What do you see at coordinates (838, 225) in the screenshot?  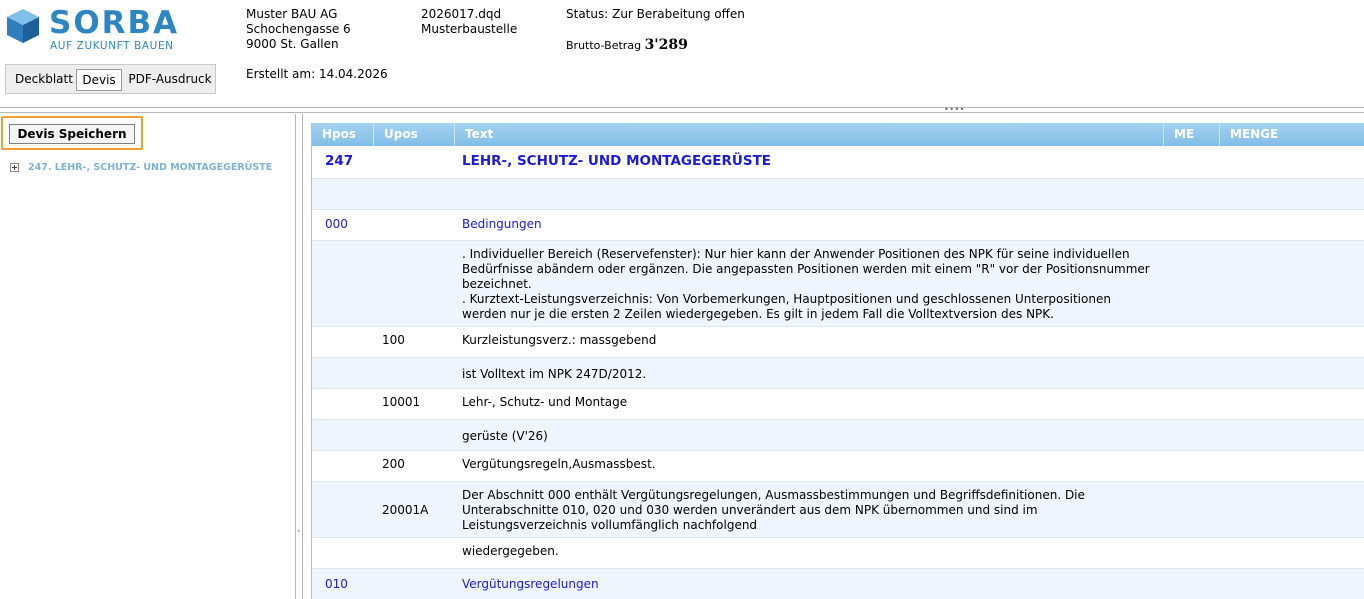 I see `table-row: 000 Bedingungen` at bounding box center [838, 225].